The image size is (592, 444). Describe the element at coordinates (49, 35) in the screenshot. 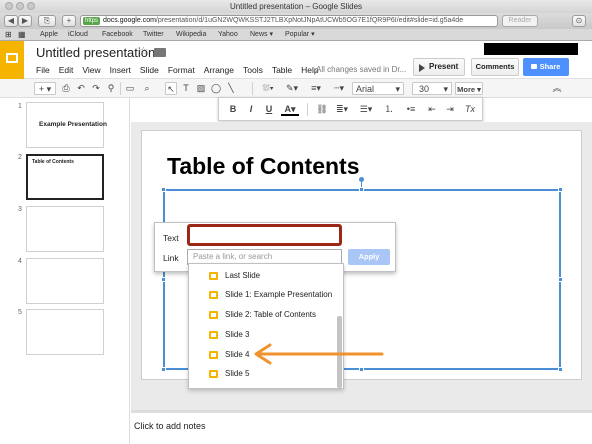

I see `bookmark-item: Apple` at that location.